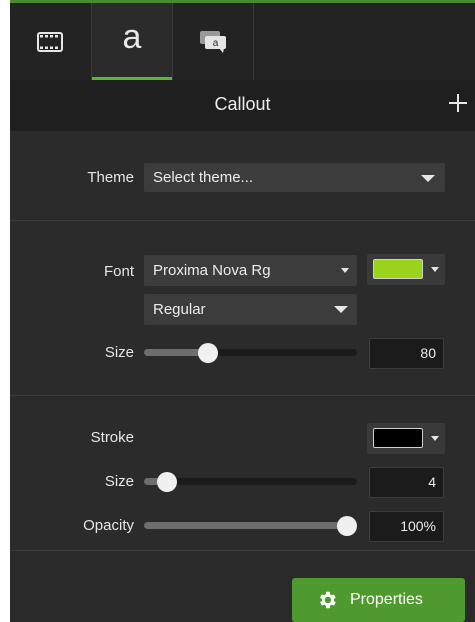 The height and width of the screenshot is (622, 475). I want to click on svg-text: a, so click(216, 43).